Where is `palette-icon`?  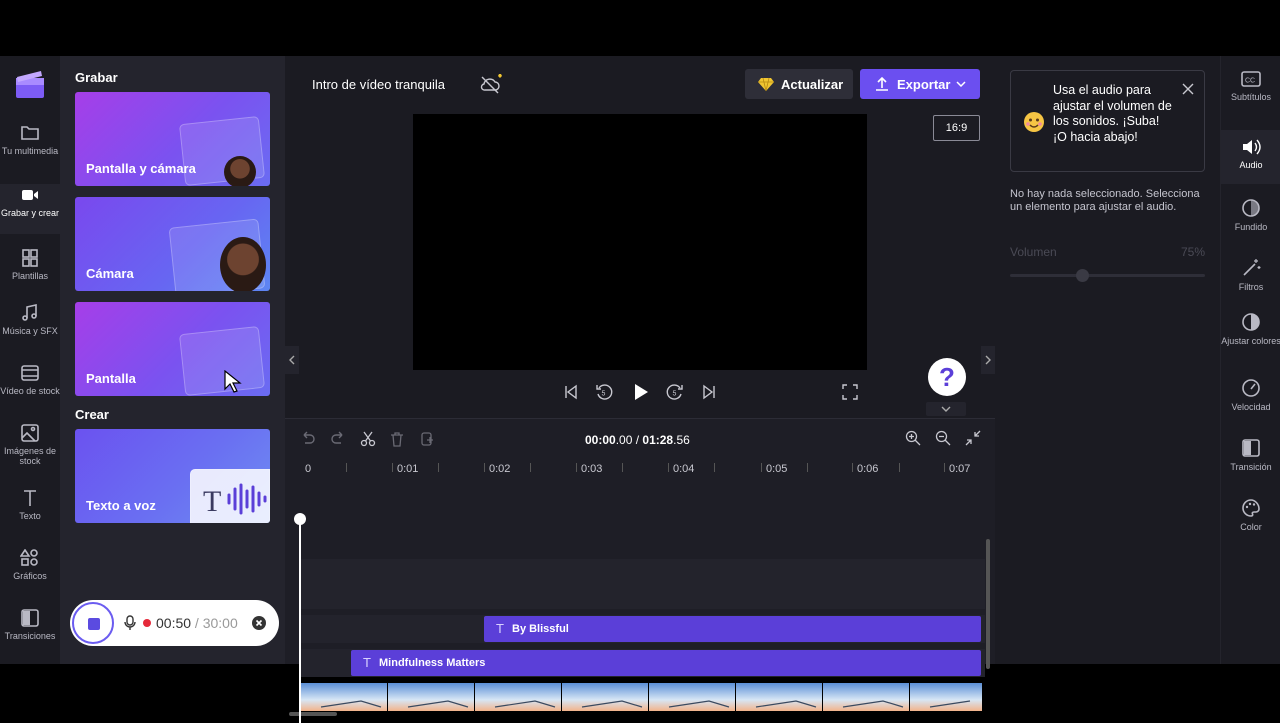
palette-icon is located at coordinates (1251, 508).